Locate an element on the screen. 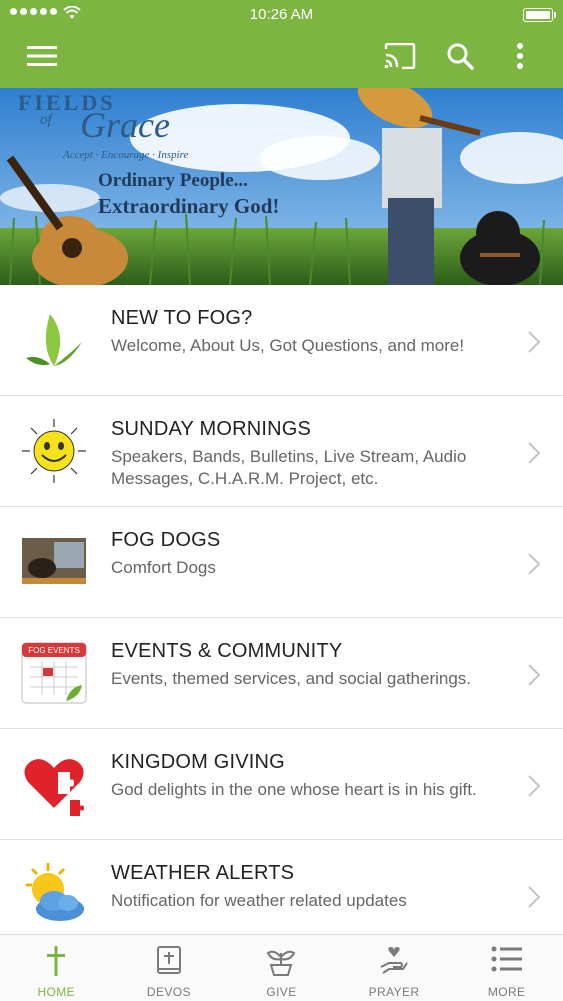 This screenshot has width=563, height=1001. item-subtitle: Notification for weather related updates is located at coordinates (259, 900).